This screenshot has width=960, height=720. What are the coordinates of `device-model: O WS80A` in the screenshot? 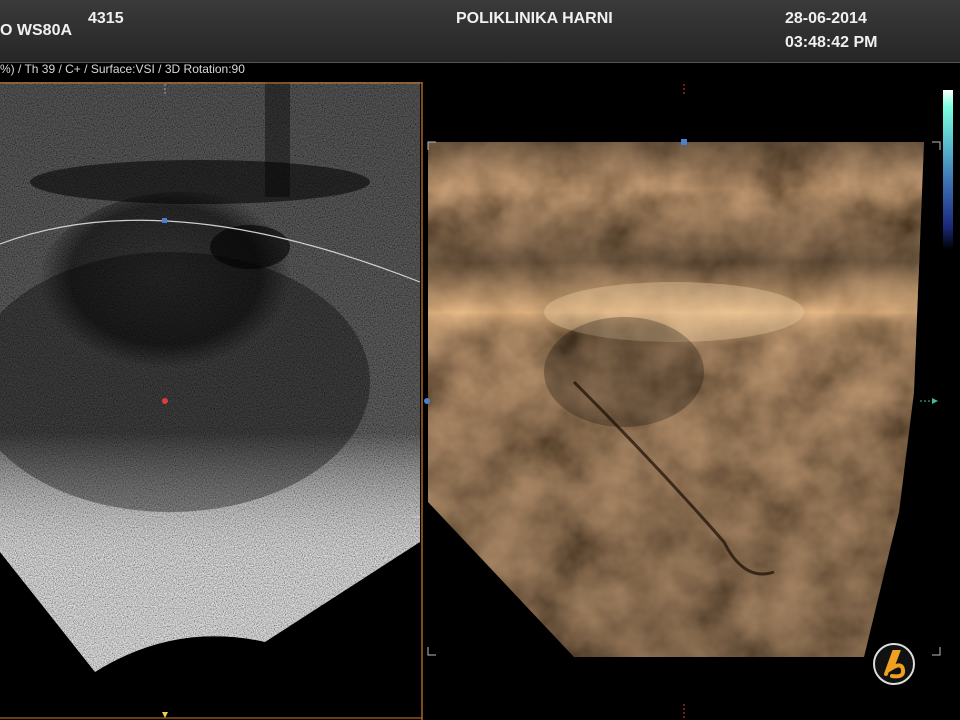 It's located at (36, 30).